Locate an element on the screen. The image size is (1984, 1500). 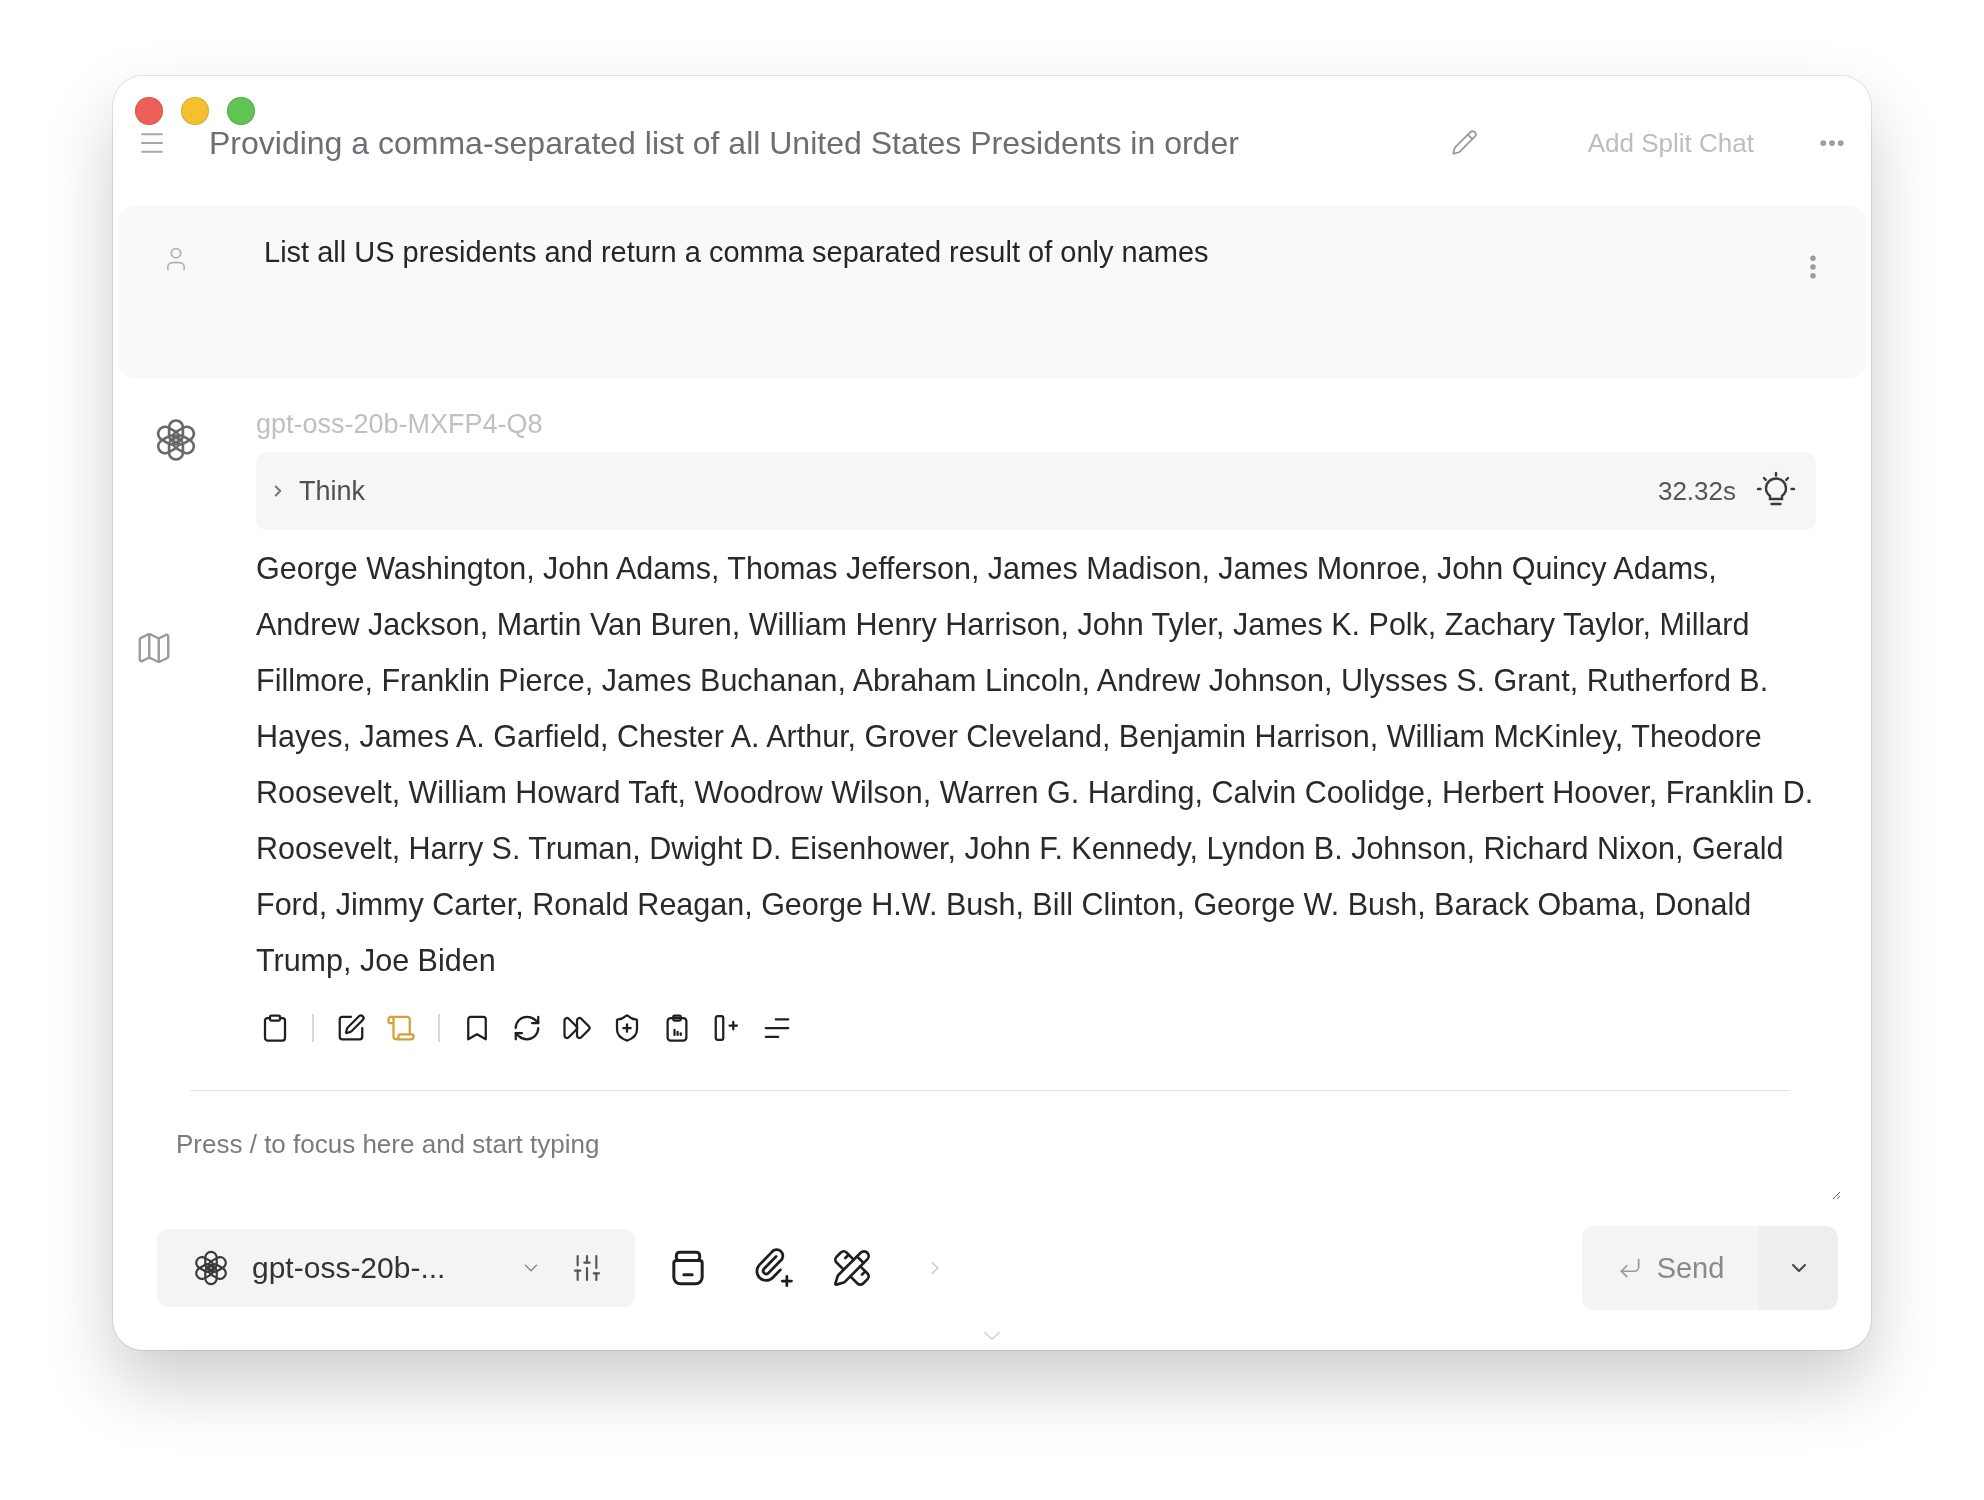
logo-icon is located at coordinates (211, 1268).